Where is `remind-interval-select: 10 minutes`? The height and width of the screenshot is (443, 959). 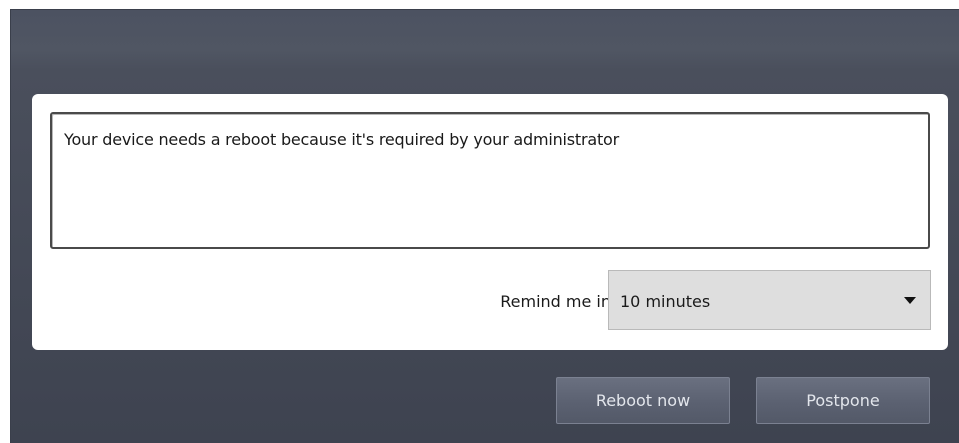 remind-interval-select: 10 minutes is located at coordinates (769, 300).